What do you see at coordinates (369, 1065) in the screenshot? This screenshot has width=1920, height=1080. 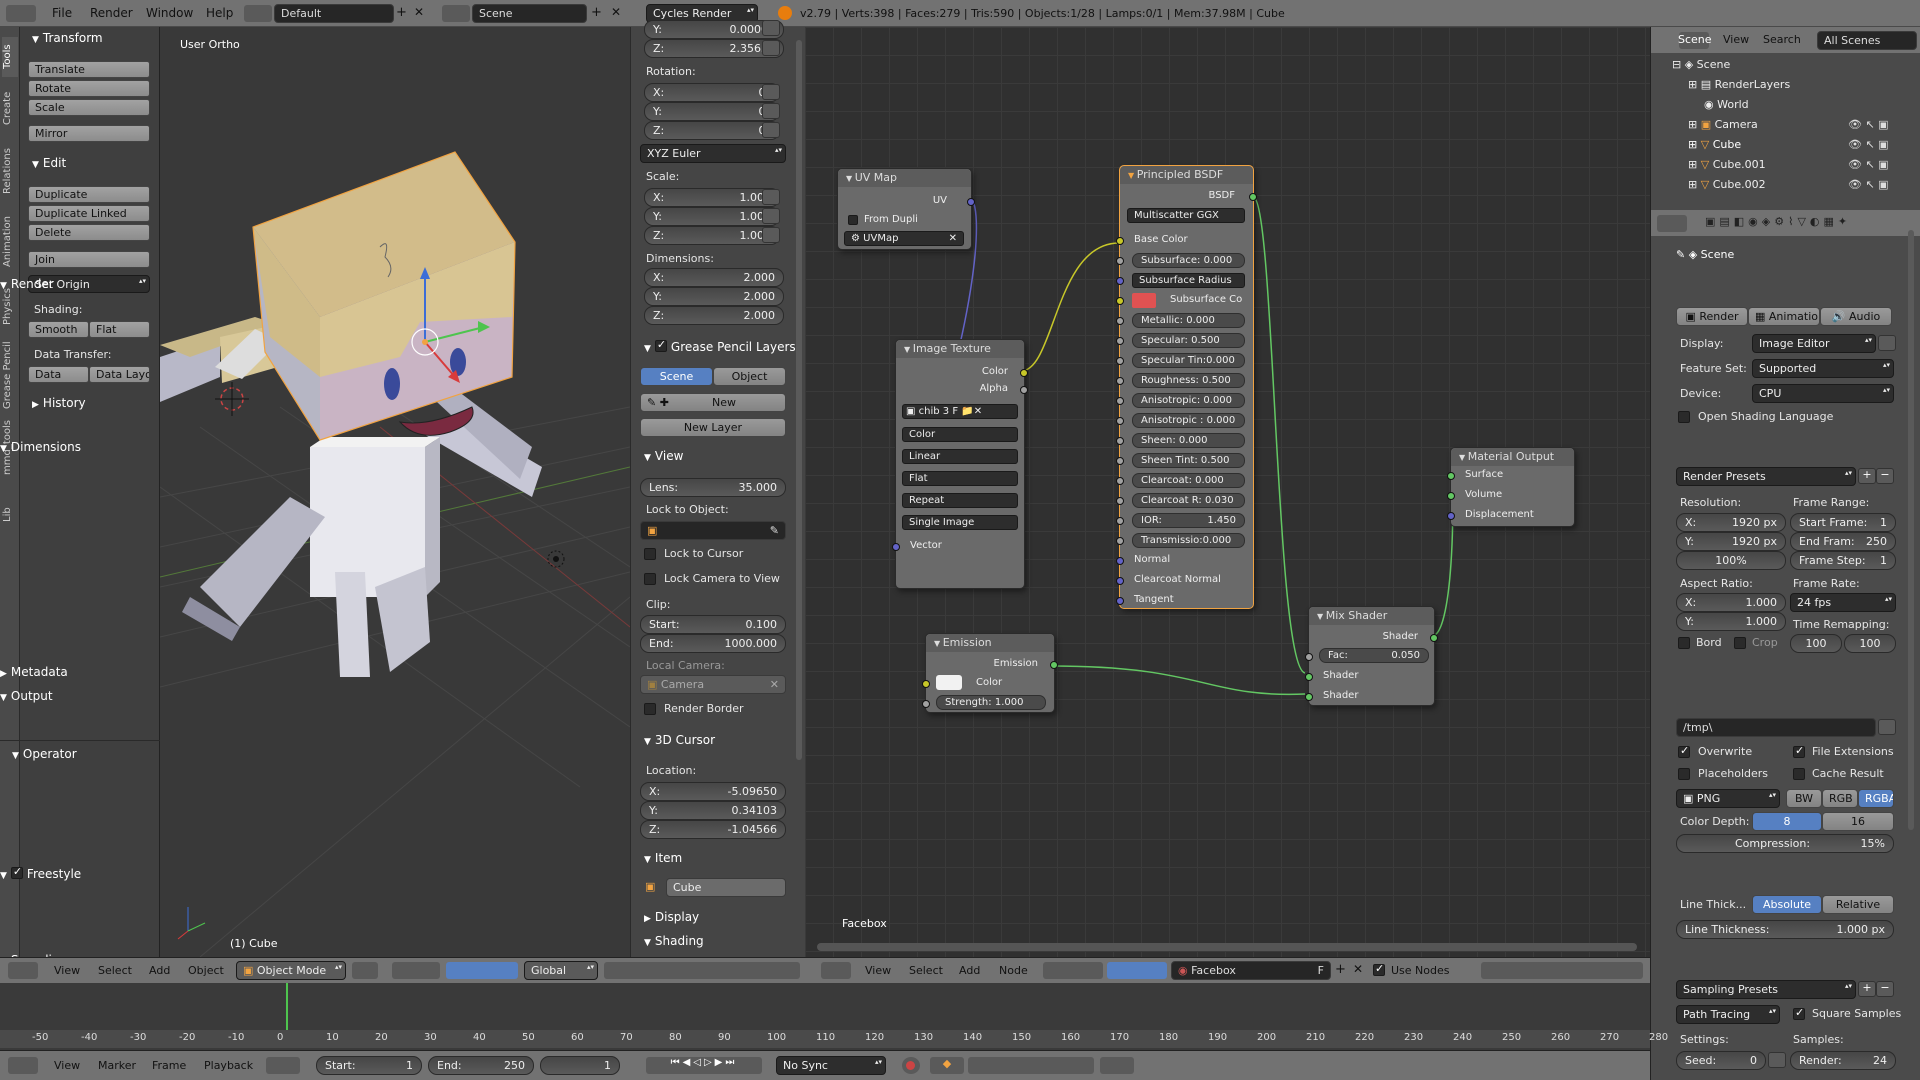 I see `timeline-start-field: Start: 1` at bounding box center [369, 1065].